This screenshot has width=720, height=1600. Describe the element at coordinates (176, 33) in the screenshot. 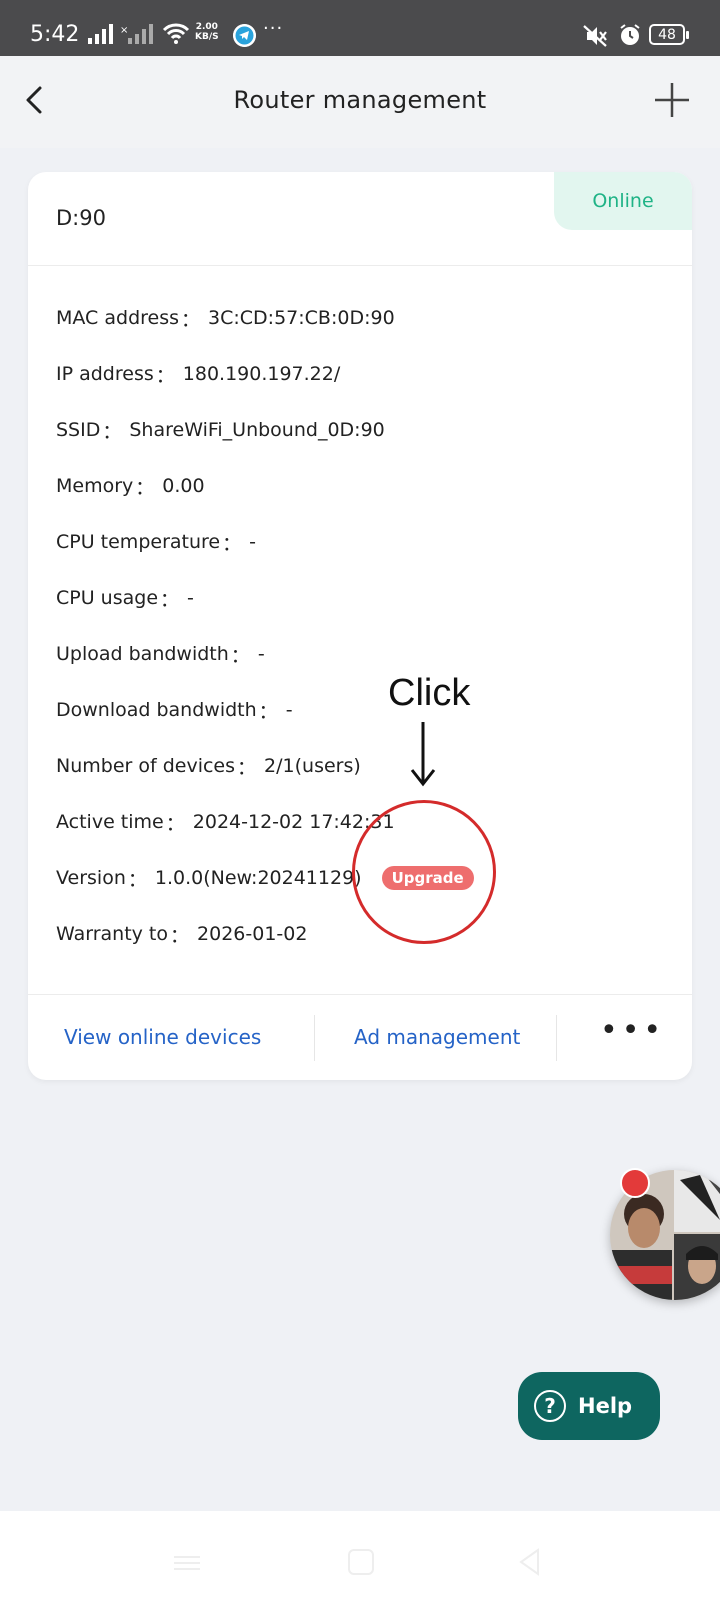

I see `wifi-icon` at that location.